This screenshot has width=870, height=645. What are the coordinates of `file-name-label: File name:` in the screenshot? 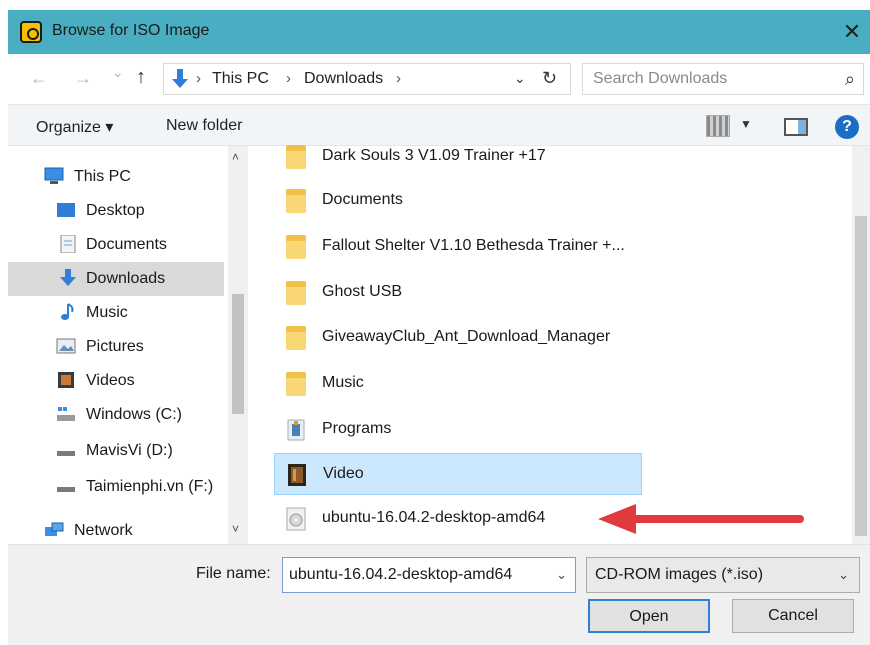 It's located at (233, 573).